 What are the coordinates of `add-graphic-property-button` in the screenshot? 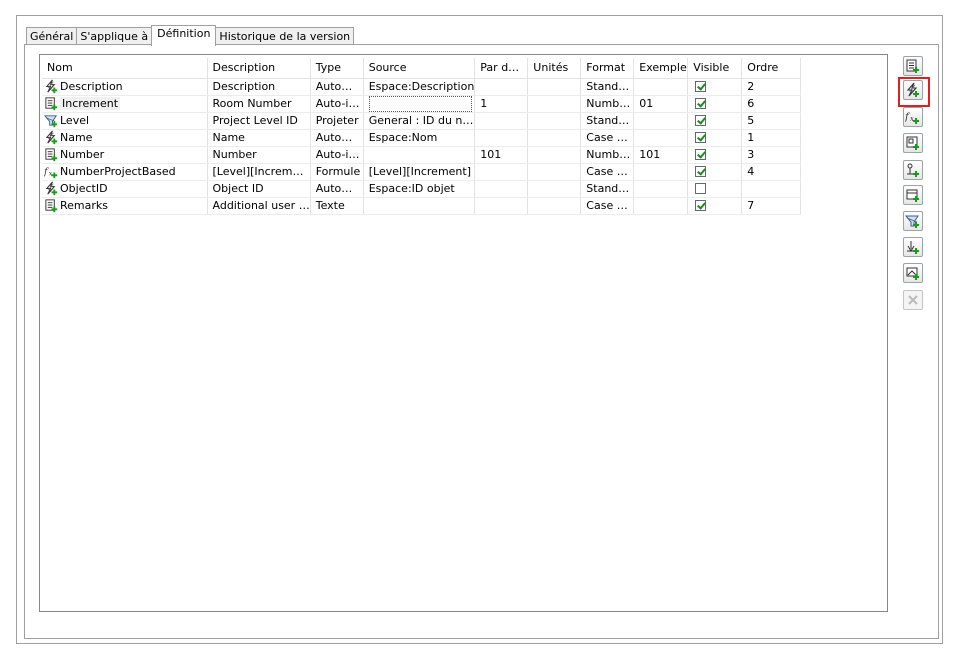 It's located at (913, 273).